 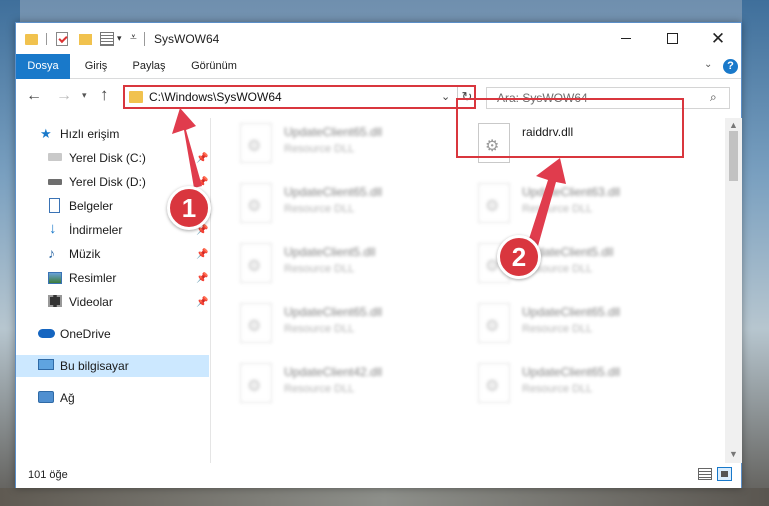 I want to click on tiles-view-icon, so click(x=724, y=474).